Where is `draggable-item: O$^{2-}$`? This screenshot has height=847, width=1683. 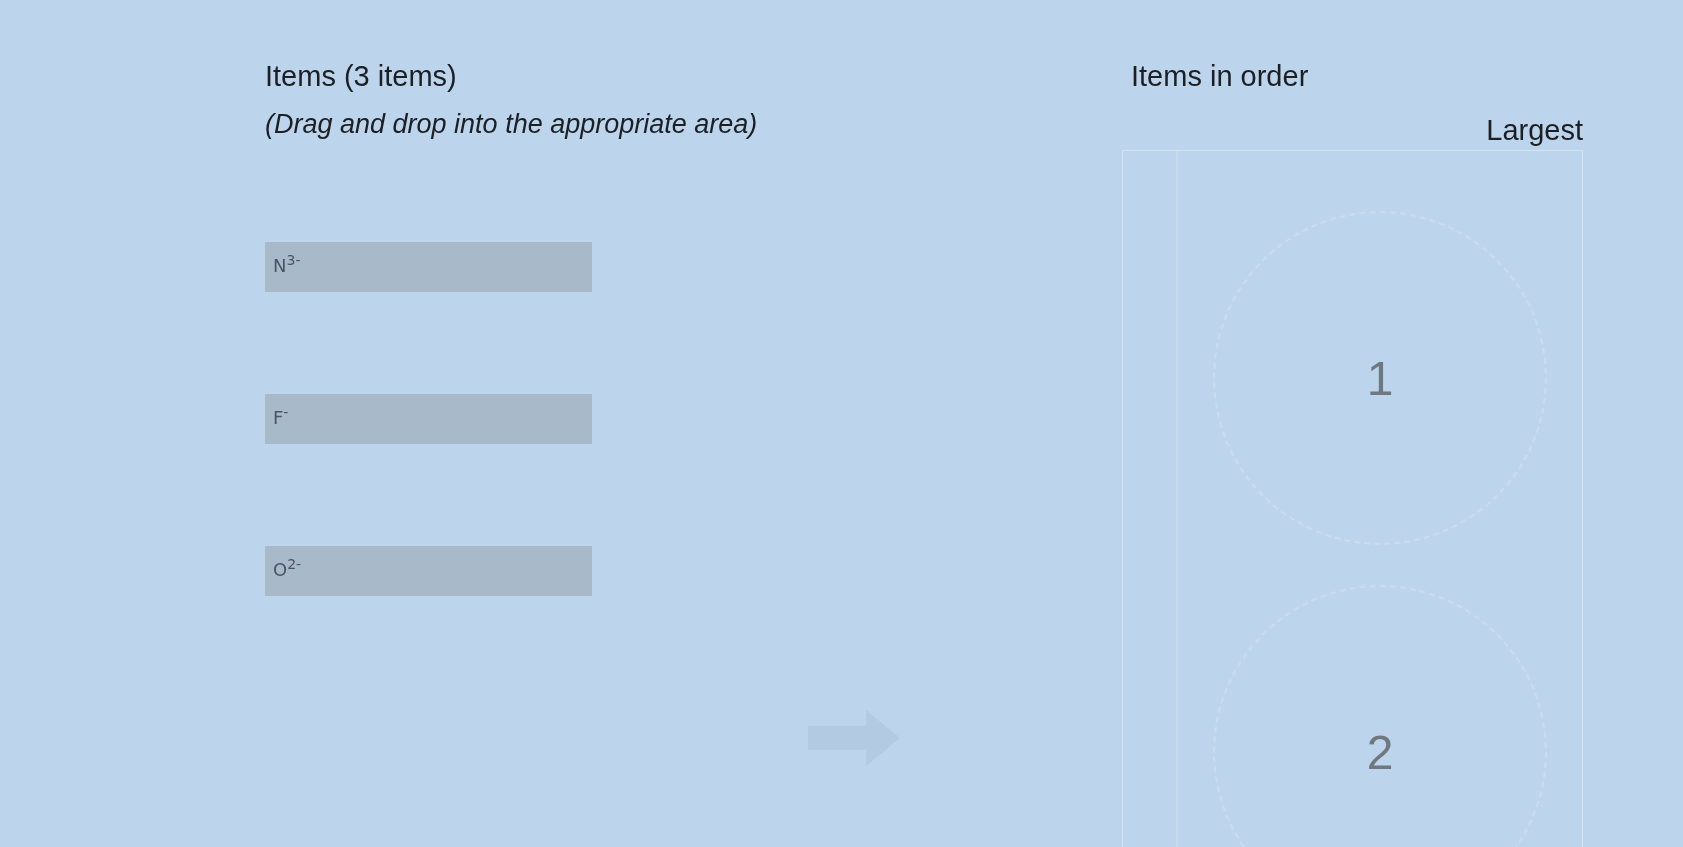
draggable-item: O$^{2-}$ is located at coordinates (428, 571).